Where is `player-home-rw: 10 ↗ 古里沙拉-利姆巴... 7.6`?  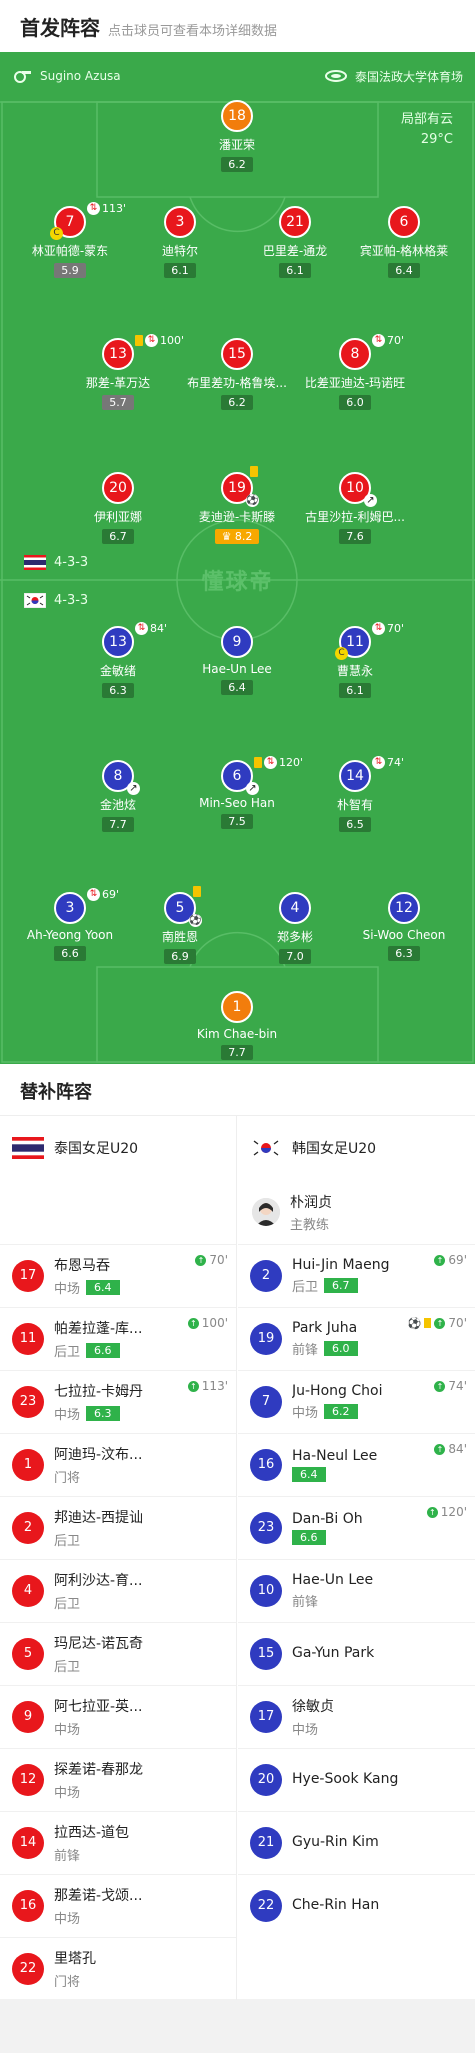
player-home-rw: 10 ↗ 古里沙拉-利姆巴... 7.6 is located at coordinates (355, 508).